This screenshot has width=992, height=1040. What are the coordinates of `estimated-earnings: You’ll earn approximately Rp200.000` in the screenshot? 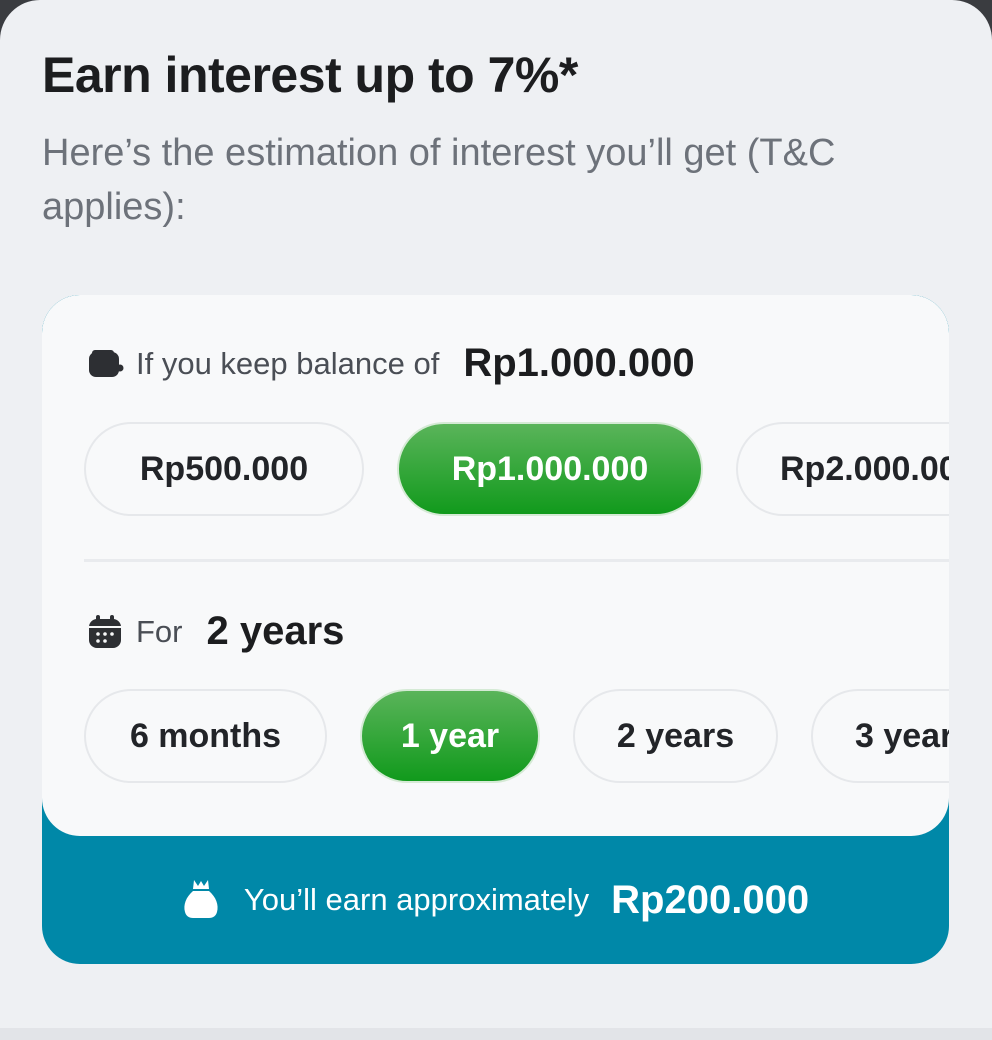 It's located at (495, 900).